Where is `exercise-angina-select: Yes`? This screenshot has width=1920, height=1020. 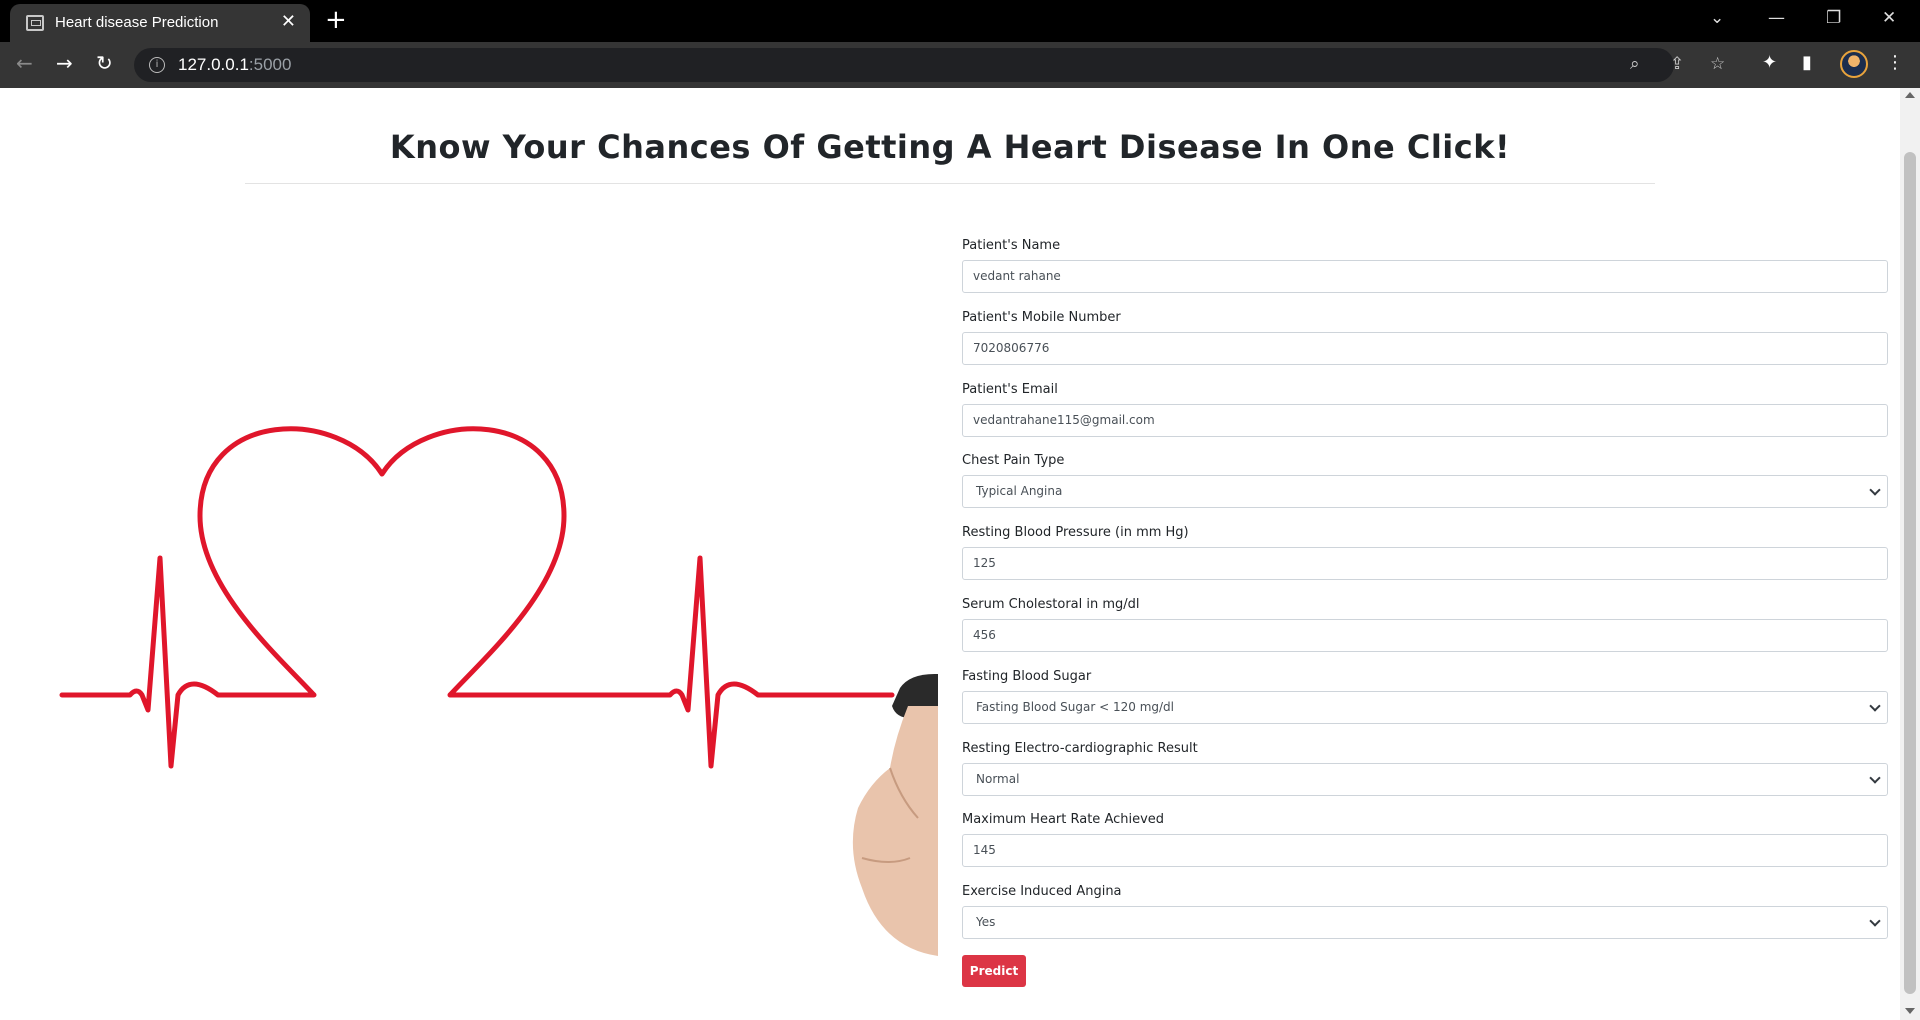
exercise-angina-select: Yes is located at coordinates (1425, 923).